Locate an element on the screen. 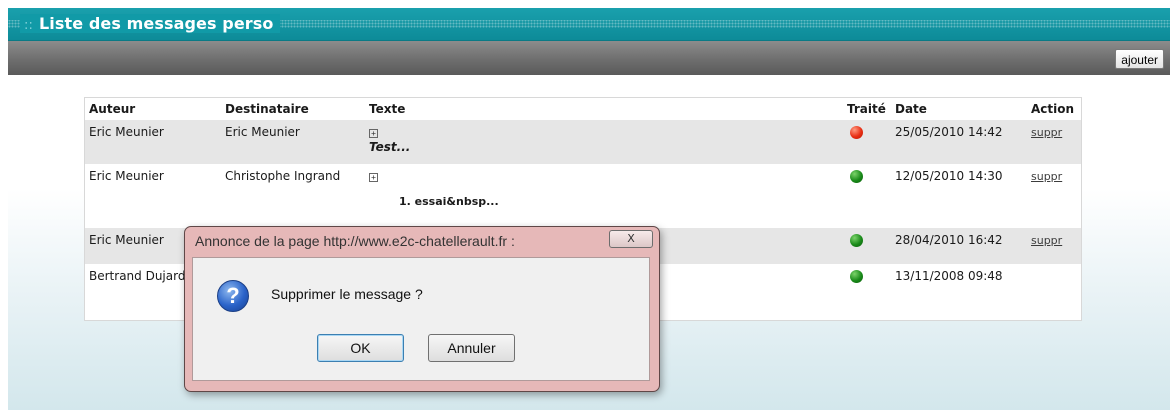  add-button: ajouter is located at coordinates (1139, 59).